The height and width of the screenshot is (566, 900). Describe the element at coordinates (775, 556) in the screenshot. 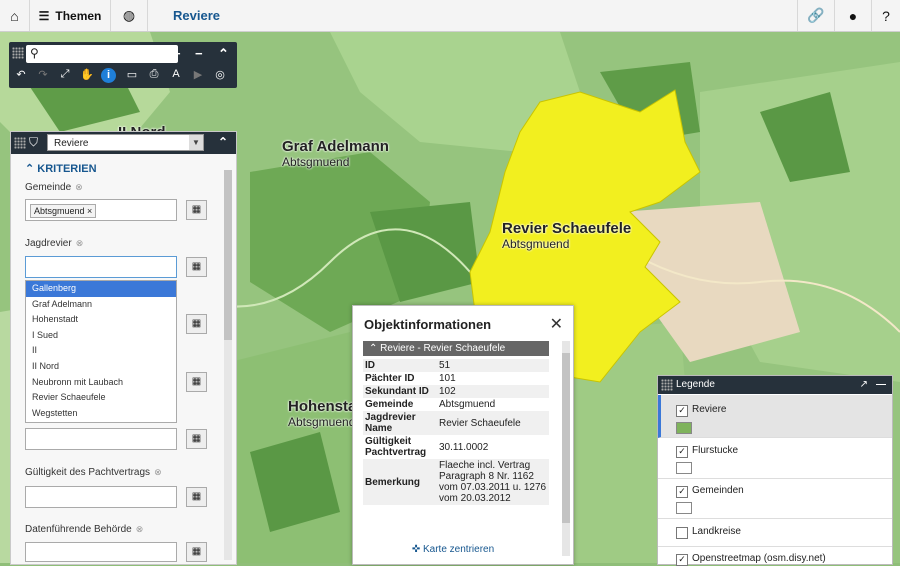

I see `legend-item-osm: ✓ Openstreetmap (osm.disy.net)` at that location.